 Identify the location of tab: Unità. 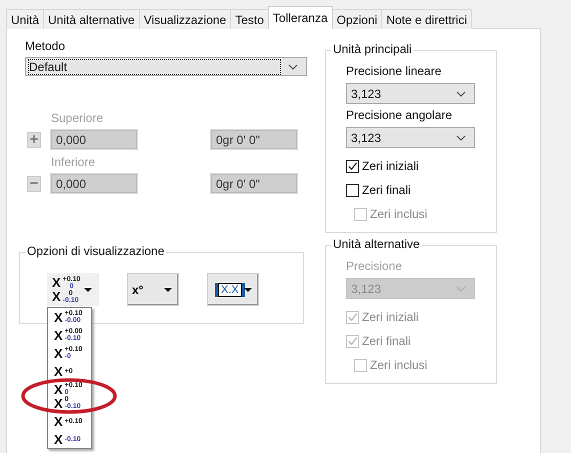
(25, 19).